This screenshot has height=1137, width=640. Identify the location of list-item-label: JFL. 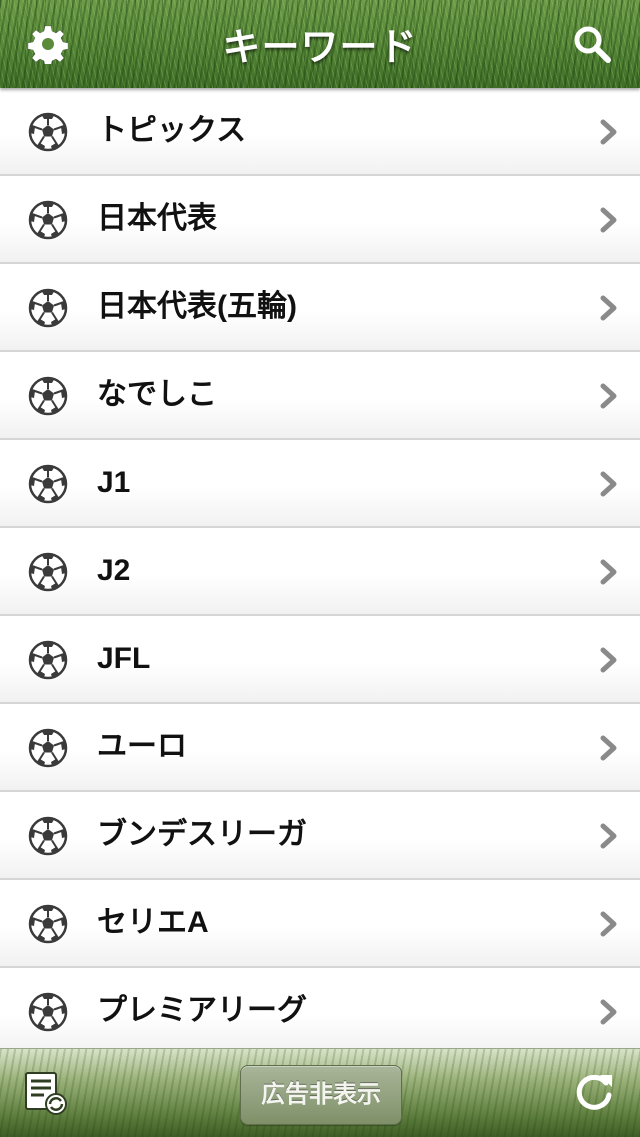
(124, 658).